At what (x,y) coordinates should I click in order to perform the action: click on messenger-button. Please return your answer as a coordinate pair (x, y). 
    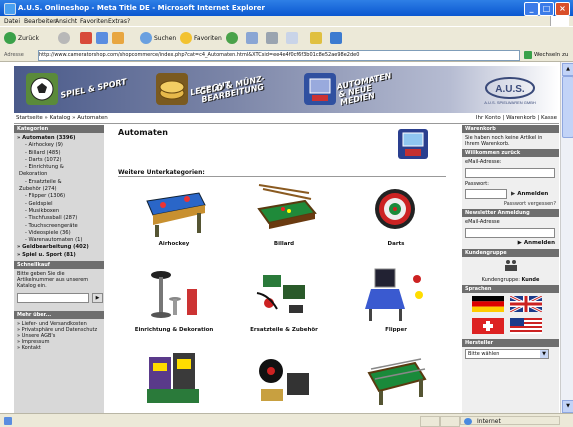
    Looking at the image, I should click on (336, 38).